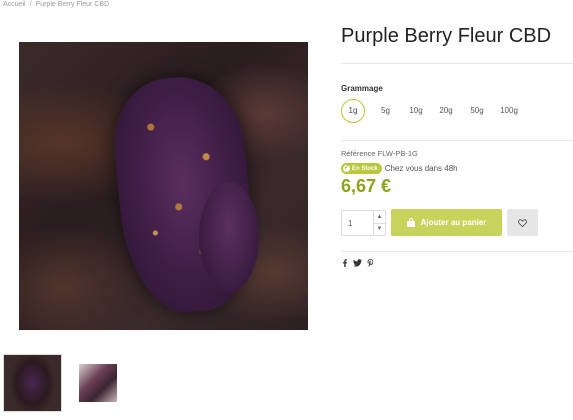 This screenshot has height=420, width=573. Describe the element at coordinates (229, 237) in the screenshot. I see `bud-shadow` at that location.